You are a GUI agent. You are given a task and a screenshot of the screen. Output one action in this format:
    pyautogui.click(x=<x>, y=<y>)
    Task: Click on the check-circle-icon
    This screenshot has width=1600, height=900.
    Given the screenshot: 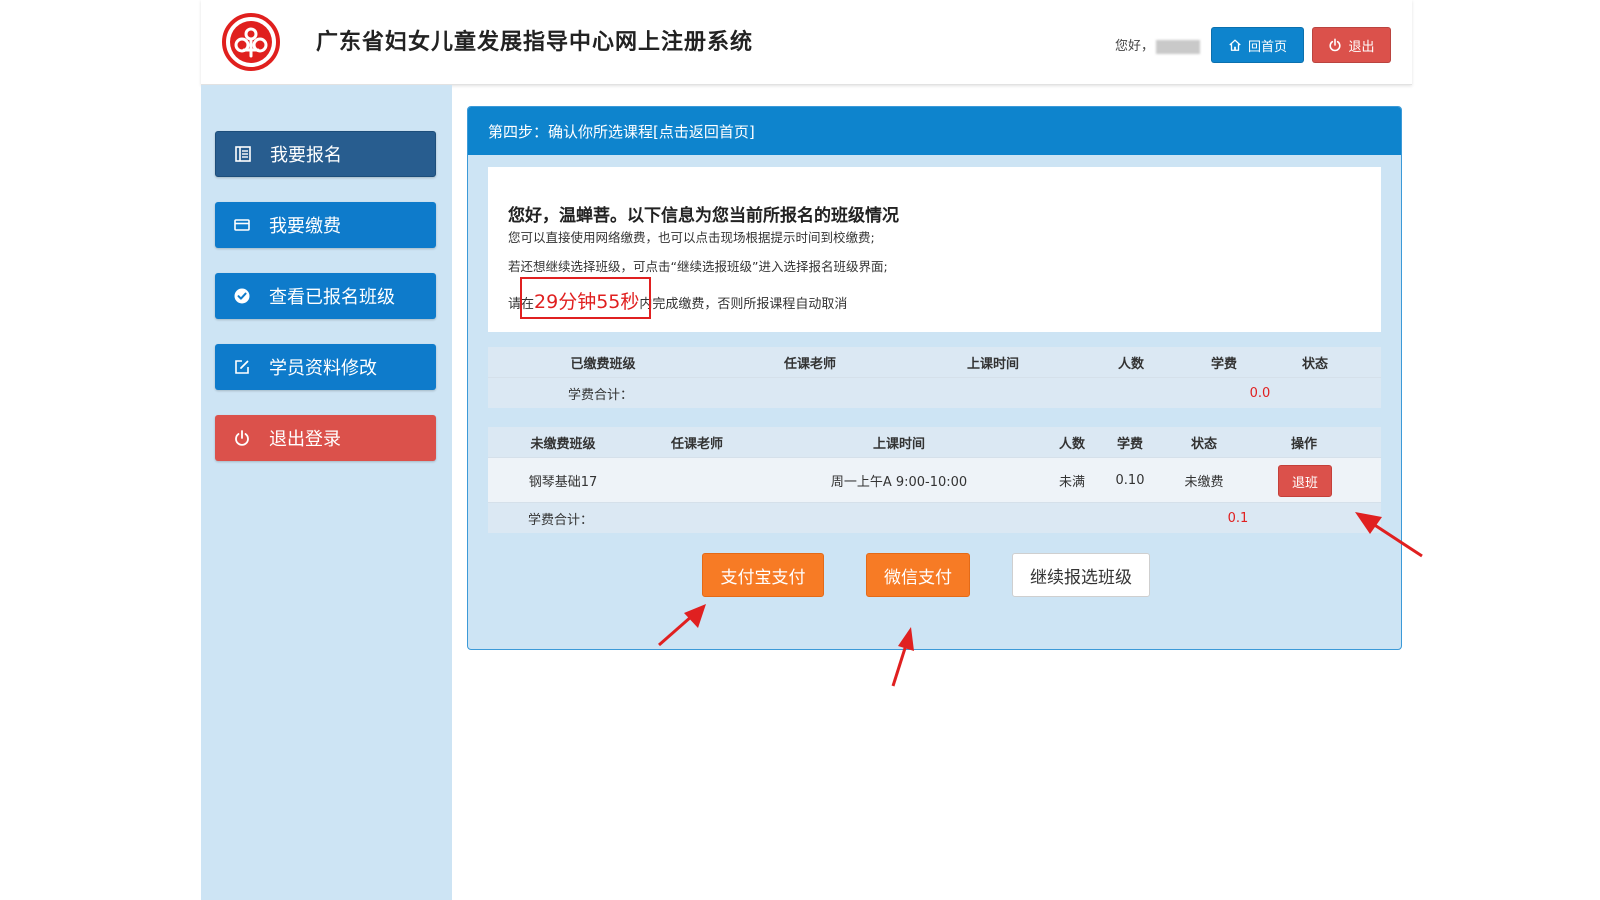 What is the action you would take?
    pyautogui.click(x=242, y=296)
    